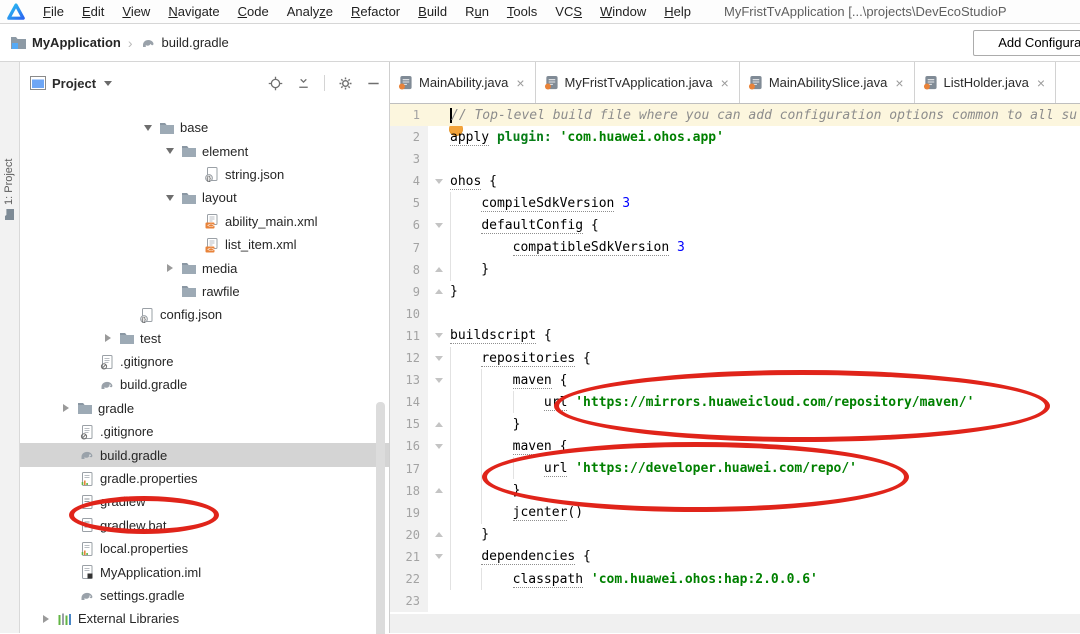  Describe the element at coordinates (136, 11) in the screenshot. I see `menu-item-view: View` at that location.